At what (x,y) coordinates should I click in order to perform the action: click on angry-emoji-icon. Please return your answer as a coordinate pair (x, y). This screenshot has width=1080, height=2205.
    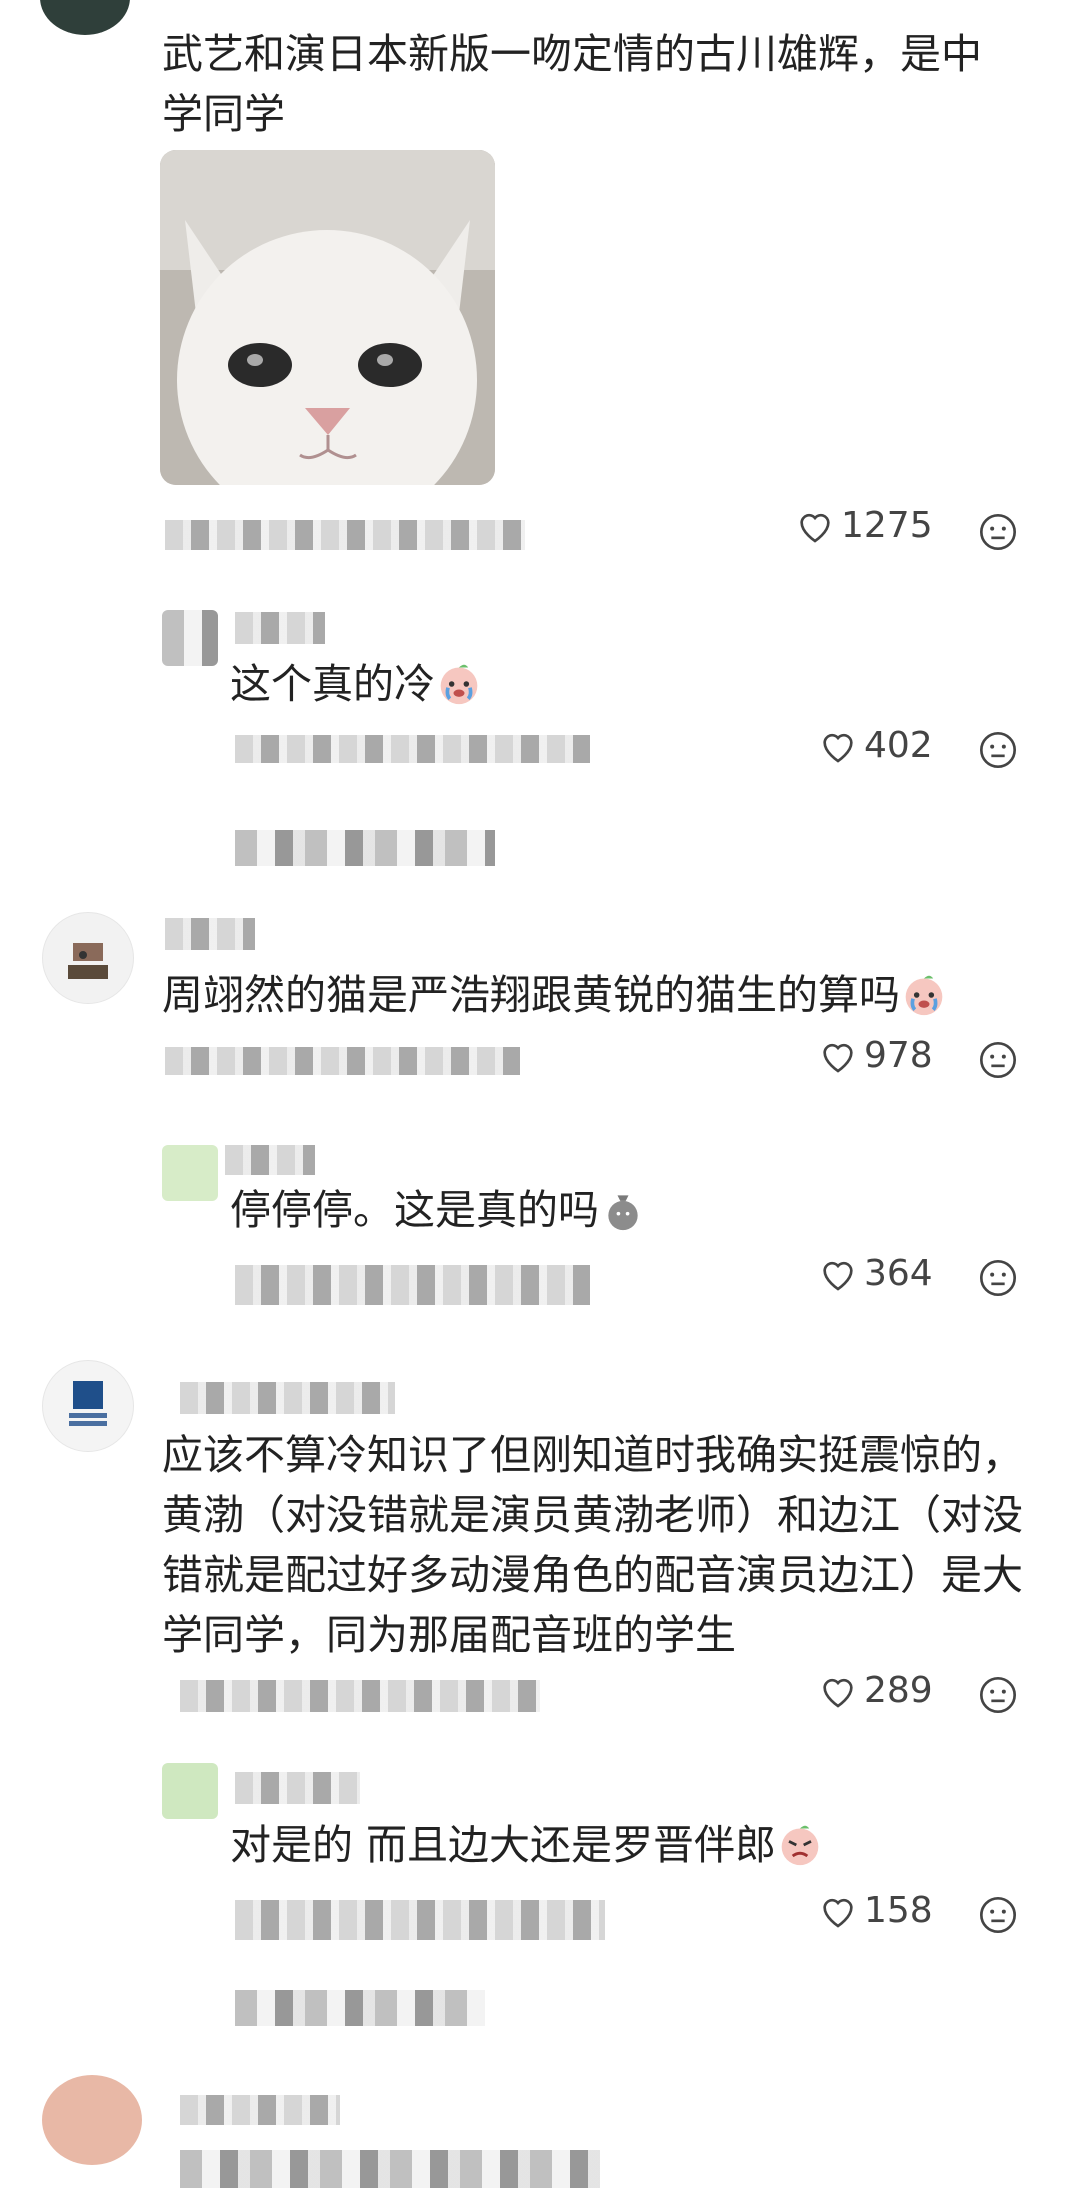
    Looking at the image, I should click on (800, 1845).